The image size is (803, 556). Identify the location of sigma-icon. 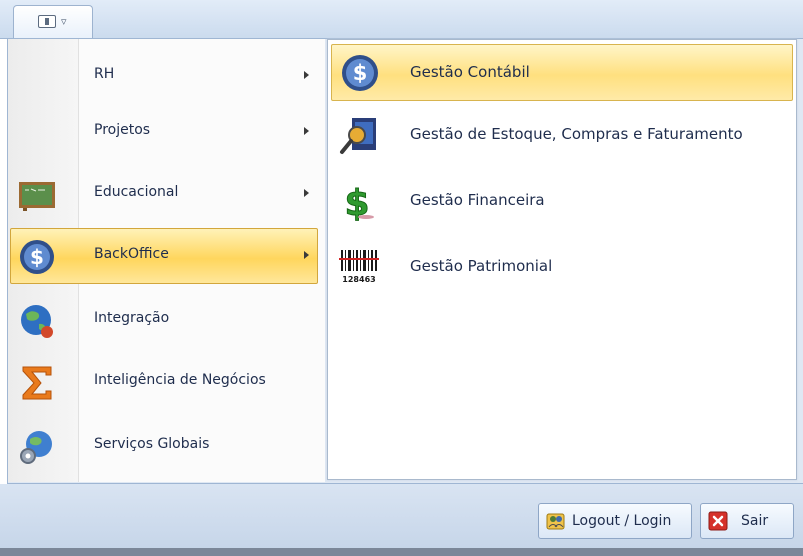
(37, 383).